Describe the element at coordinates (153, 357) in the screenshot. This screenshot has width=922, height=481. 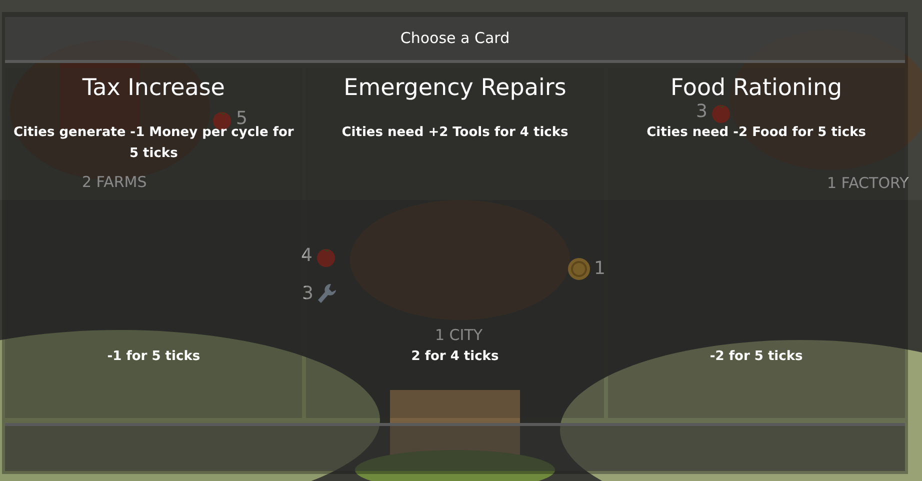
I see `card-effect: -1 for 5 ticks` at that location.